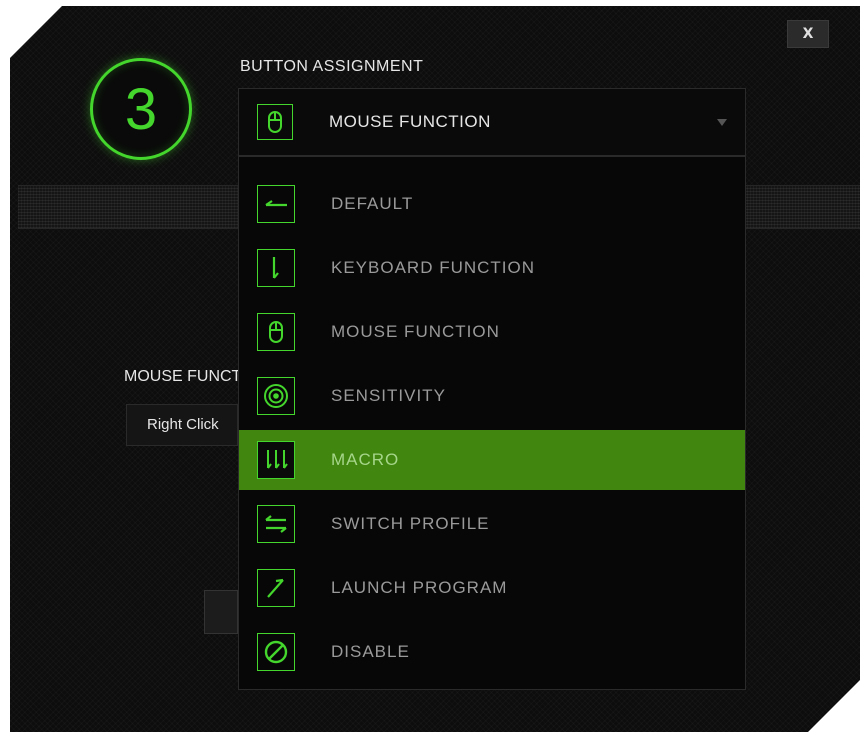  What do you see at coordinates (722, 122) in the screenshot?
I see `chevron-down-icon` at bounding box center [722, 122].